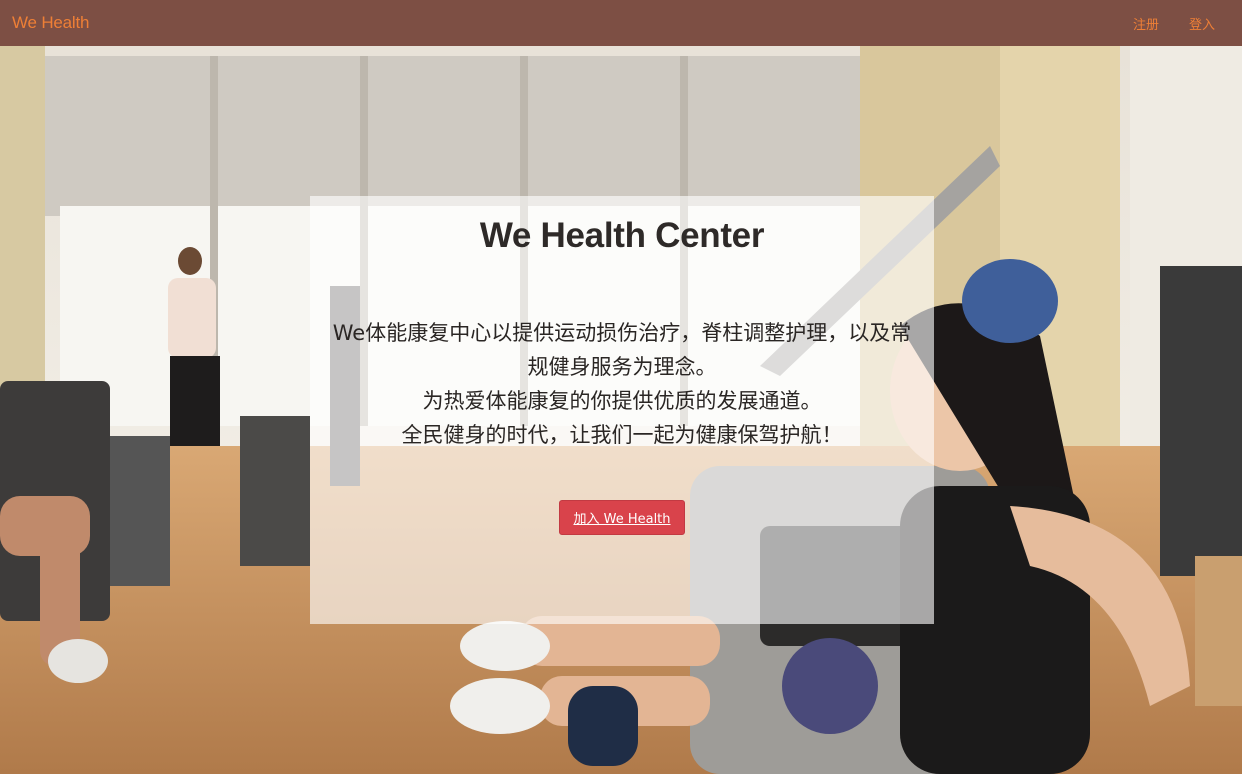 Image resolution: width=1242 pixels, height=774 pixels. Describe the element at coordinates (1202, 23) in the screenshot. I see `login-link: 登入` at that location.